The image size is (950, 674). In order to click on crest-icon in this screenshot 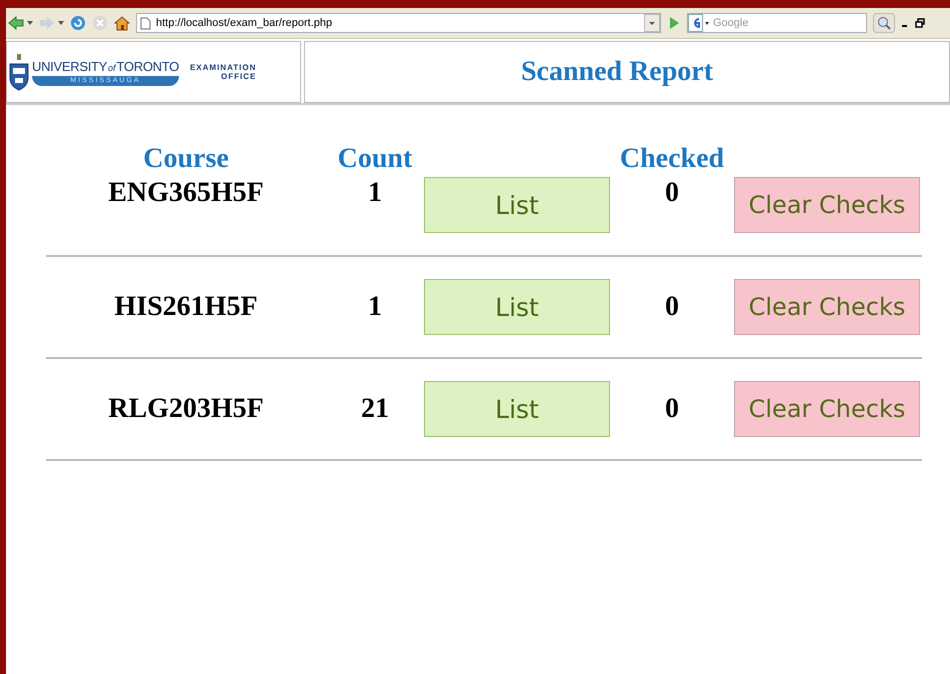, I will do `click(19, 72)`.